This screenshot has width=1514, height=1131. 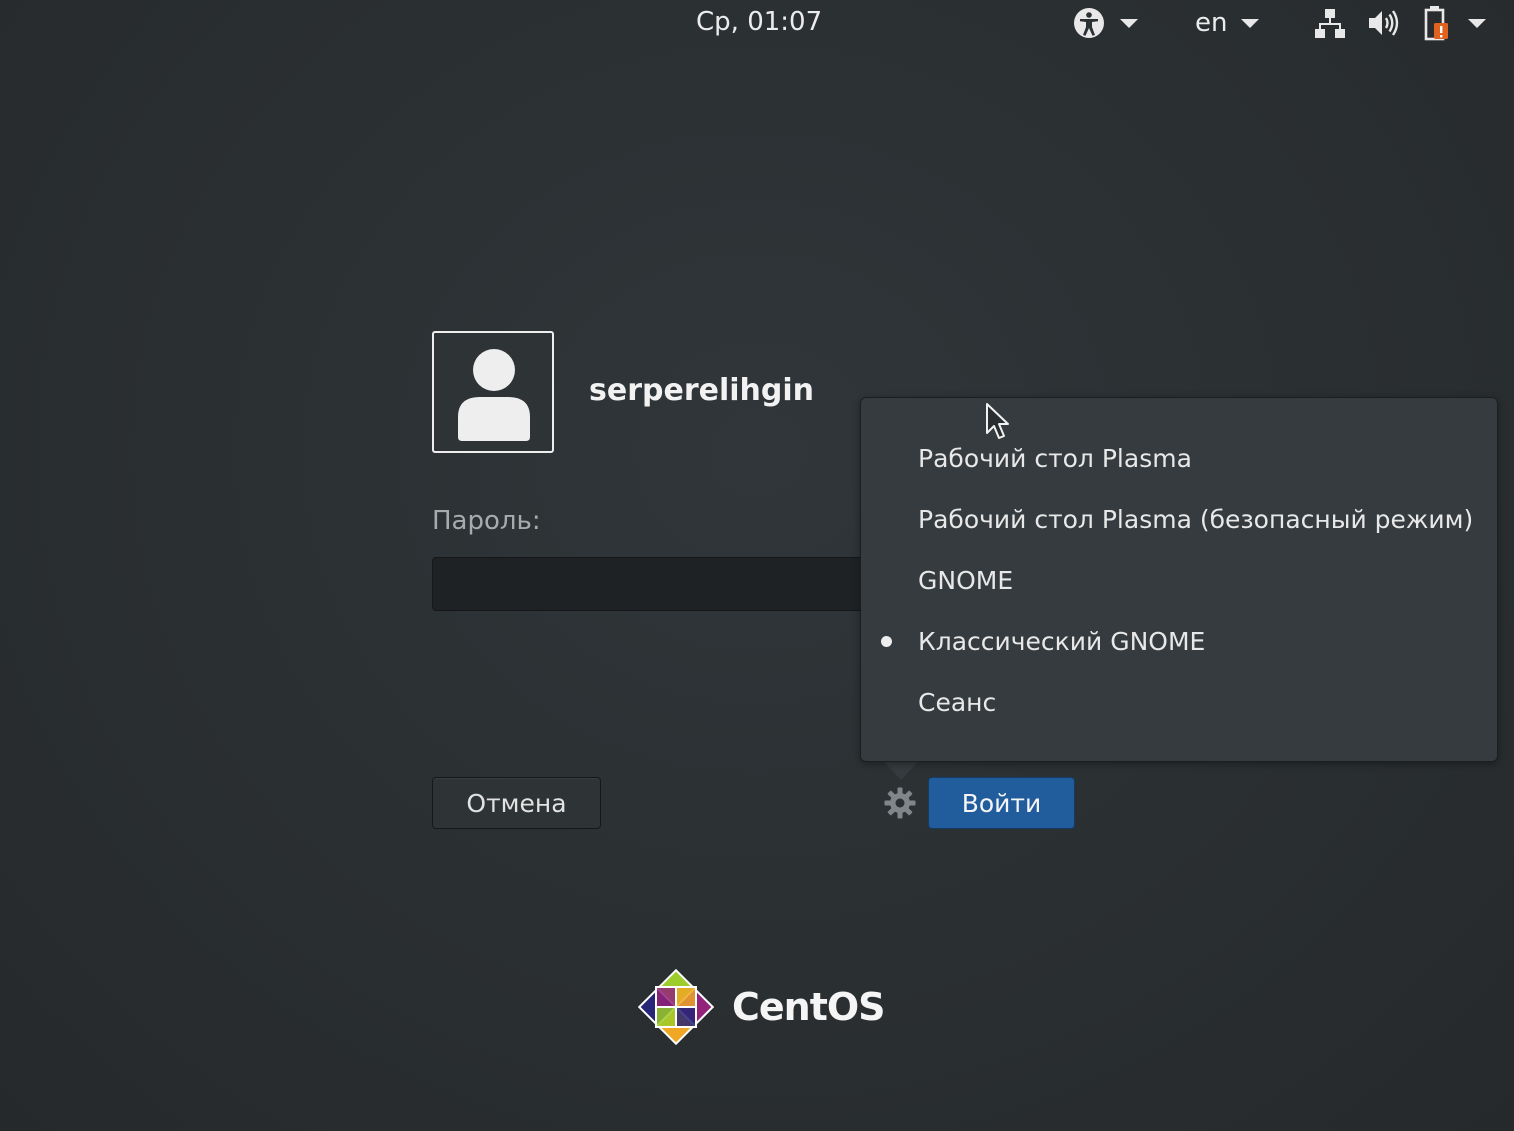 What do you see at coordinates (966, 580) in the screenshot?
I see `session-item-label: GNOME` at bounding box center [966, 580].